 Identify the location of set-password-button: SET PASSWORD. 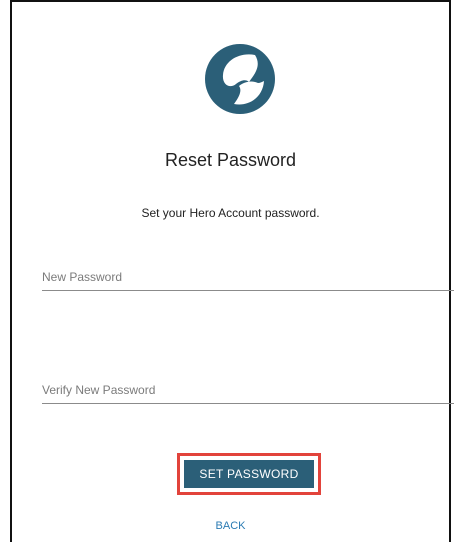
(249, 474).